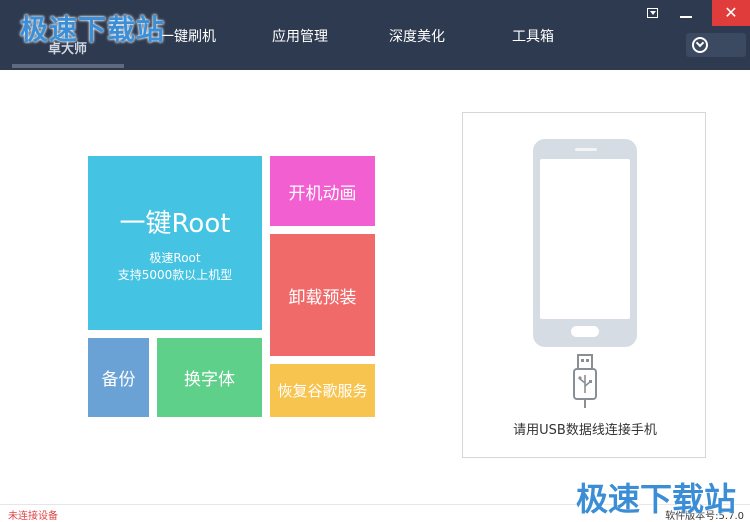 This screenshot has width=750, height=522. I want to click on one-key-root-support: 支持5000款以上机型, so click(175, 274).